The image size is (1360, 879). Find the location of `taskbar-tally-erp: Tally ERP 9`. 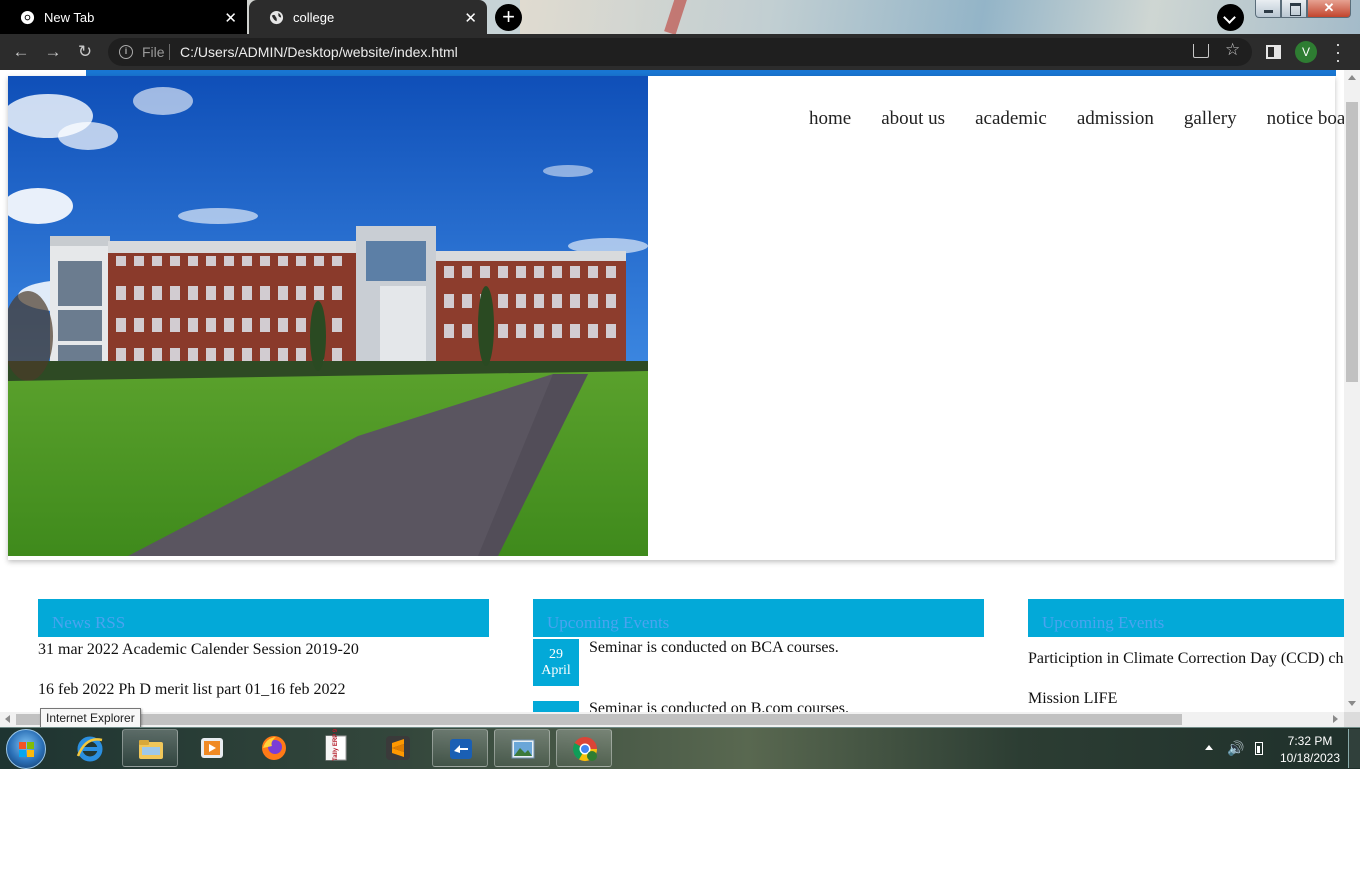

taskbar-tally-erp: Tally ERP 9 is located at coordinates (336, 748).